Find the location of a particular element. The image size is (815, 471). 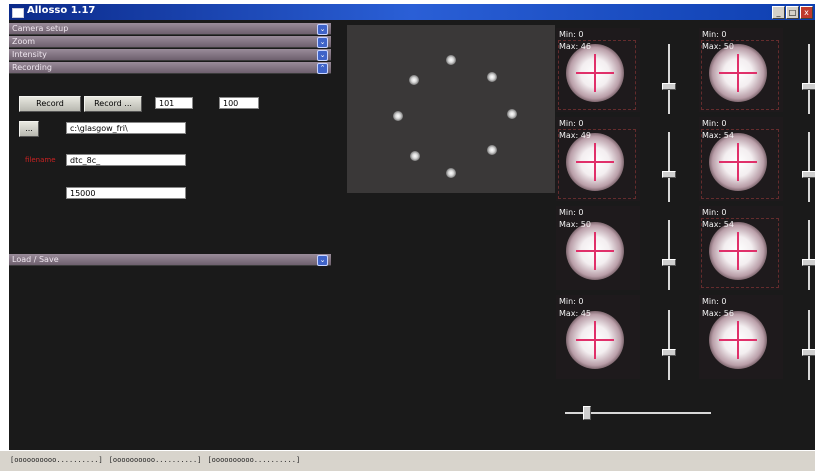

spot-tile-6: Min: 0 Max: 54 is located at coordinates (741, 248).